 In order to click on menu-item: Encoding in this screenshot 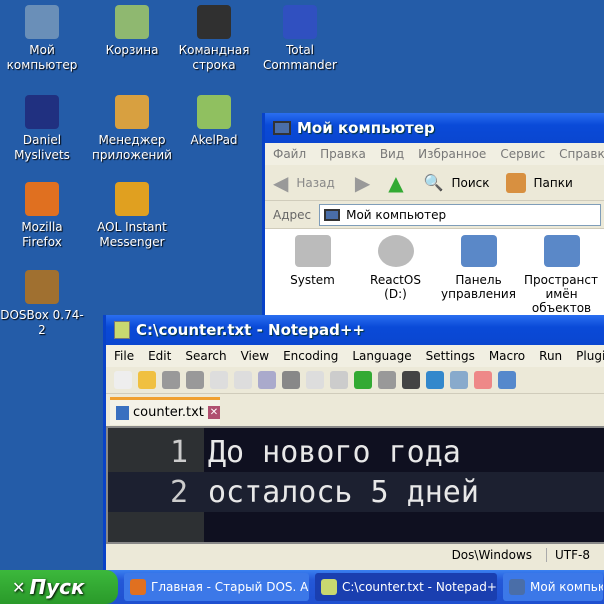, I will do `click(310, 356)`.